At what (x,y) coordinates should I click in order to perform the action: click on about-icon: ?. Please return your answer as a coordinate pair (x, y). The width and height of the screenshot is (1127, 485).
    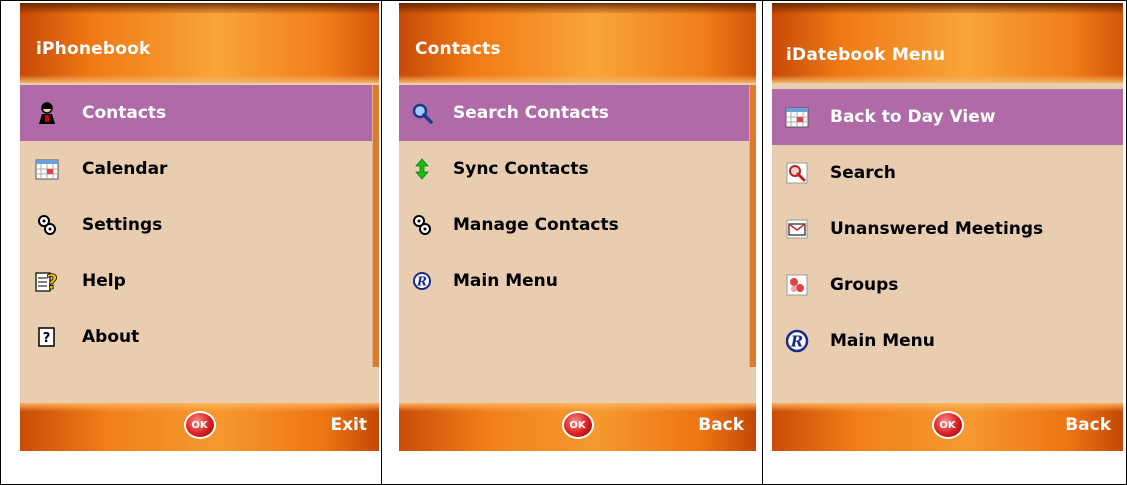
    Looking at the image, I should click on (47, 337).